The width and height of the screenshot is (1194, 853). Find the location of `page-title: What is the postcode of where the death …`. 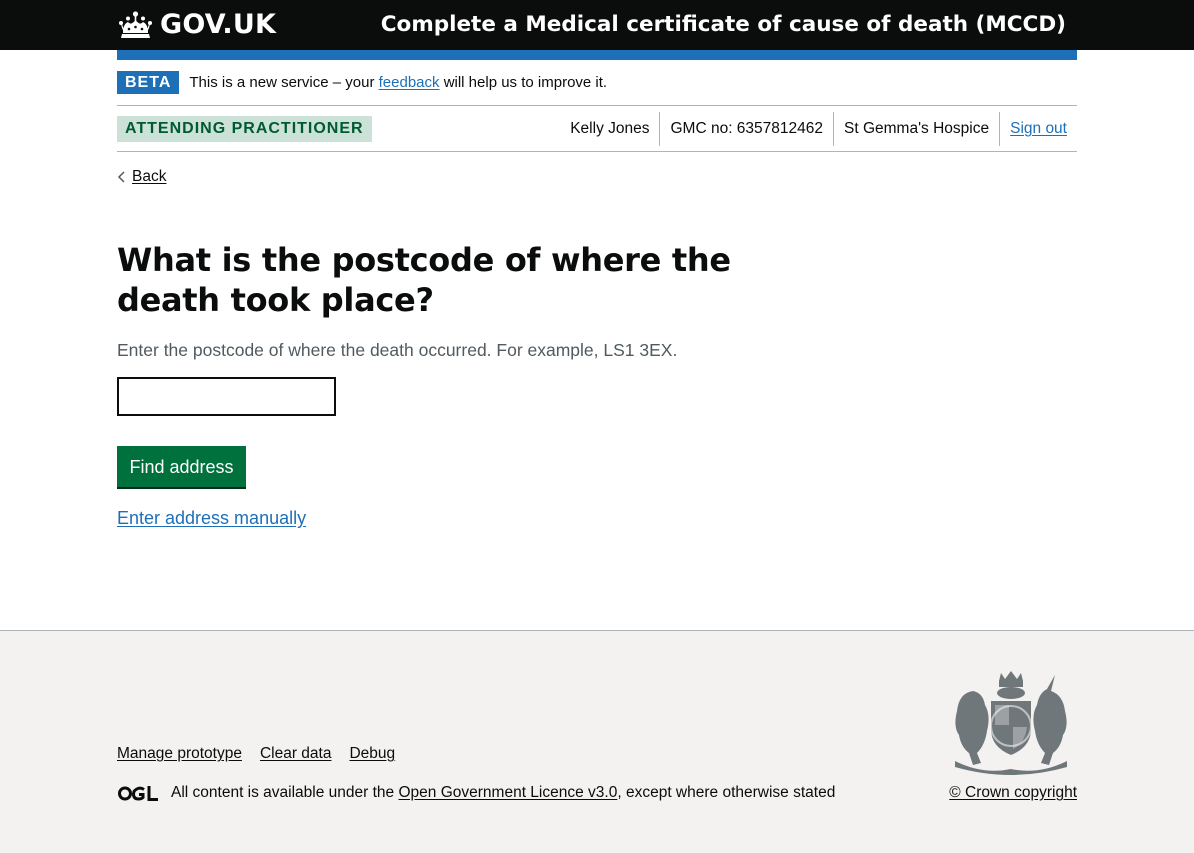

page-title: What is the postcode of where the death … is located at coordinates (424, 280).